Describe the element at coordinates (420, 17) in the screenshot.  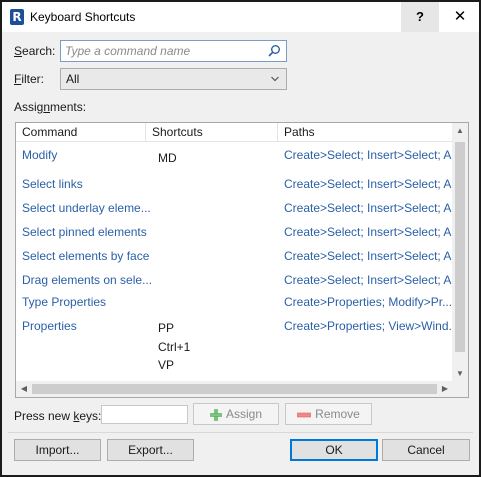
I see `help-button: ?` at that location.